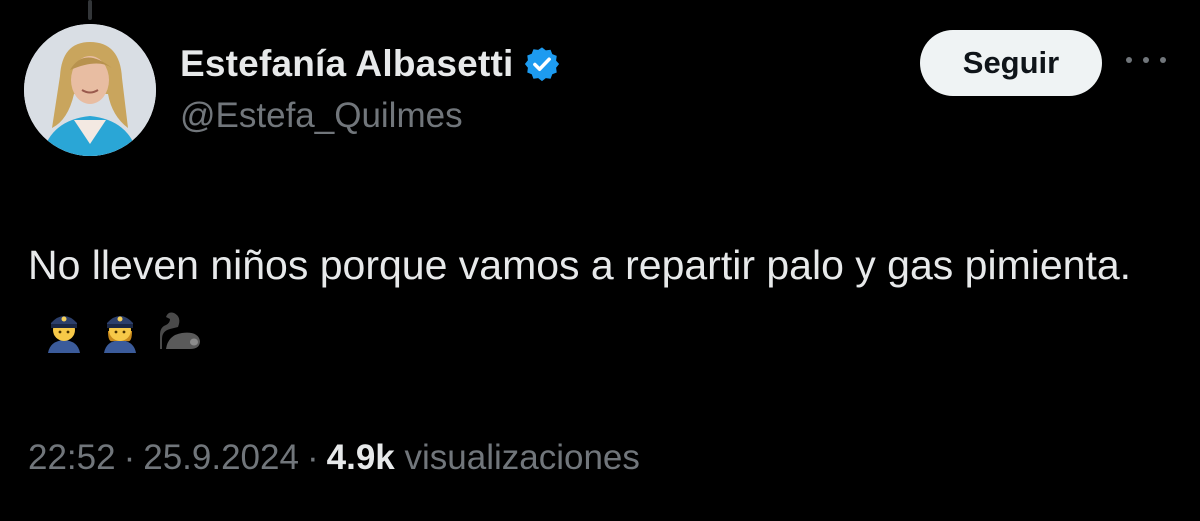 The height and width of the screenshot is (521, 1200). Describe the element at coordinates (542, 64) in the screenshot. I see `verified-badge-icon` at that location.